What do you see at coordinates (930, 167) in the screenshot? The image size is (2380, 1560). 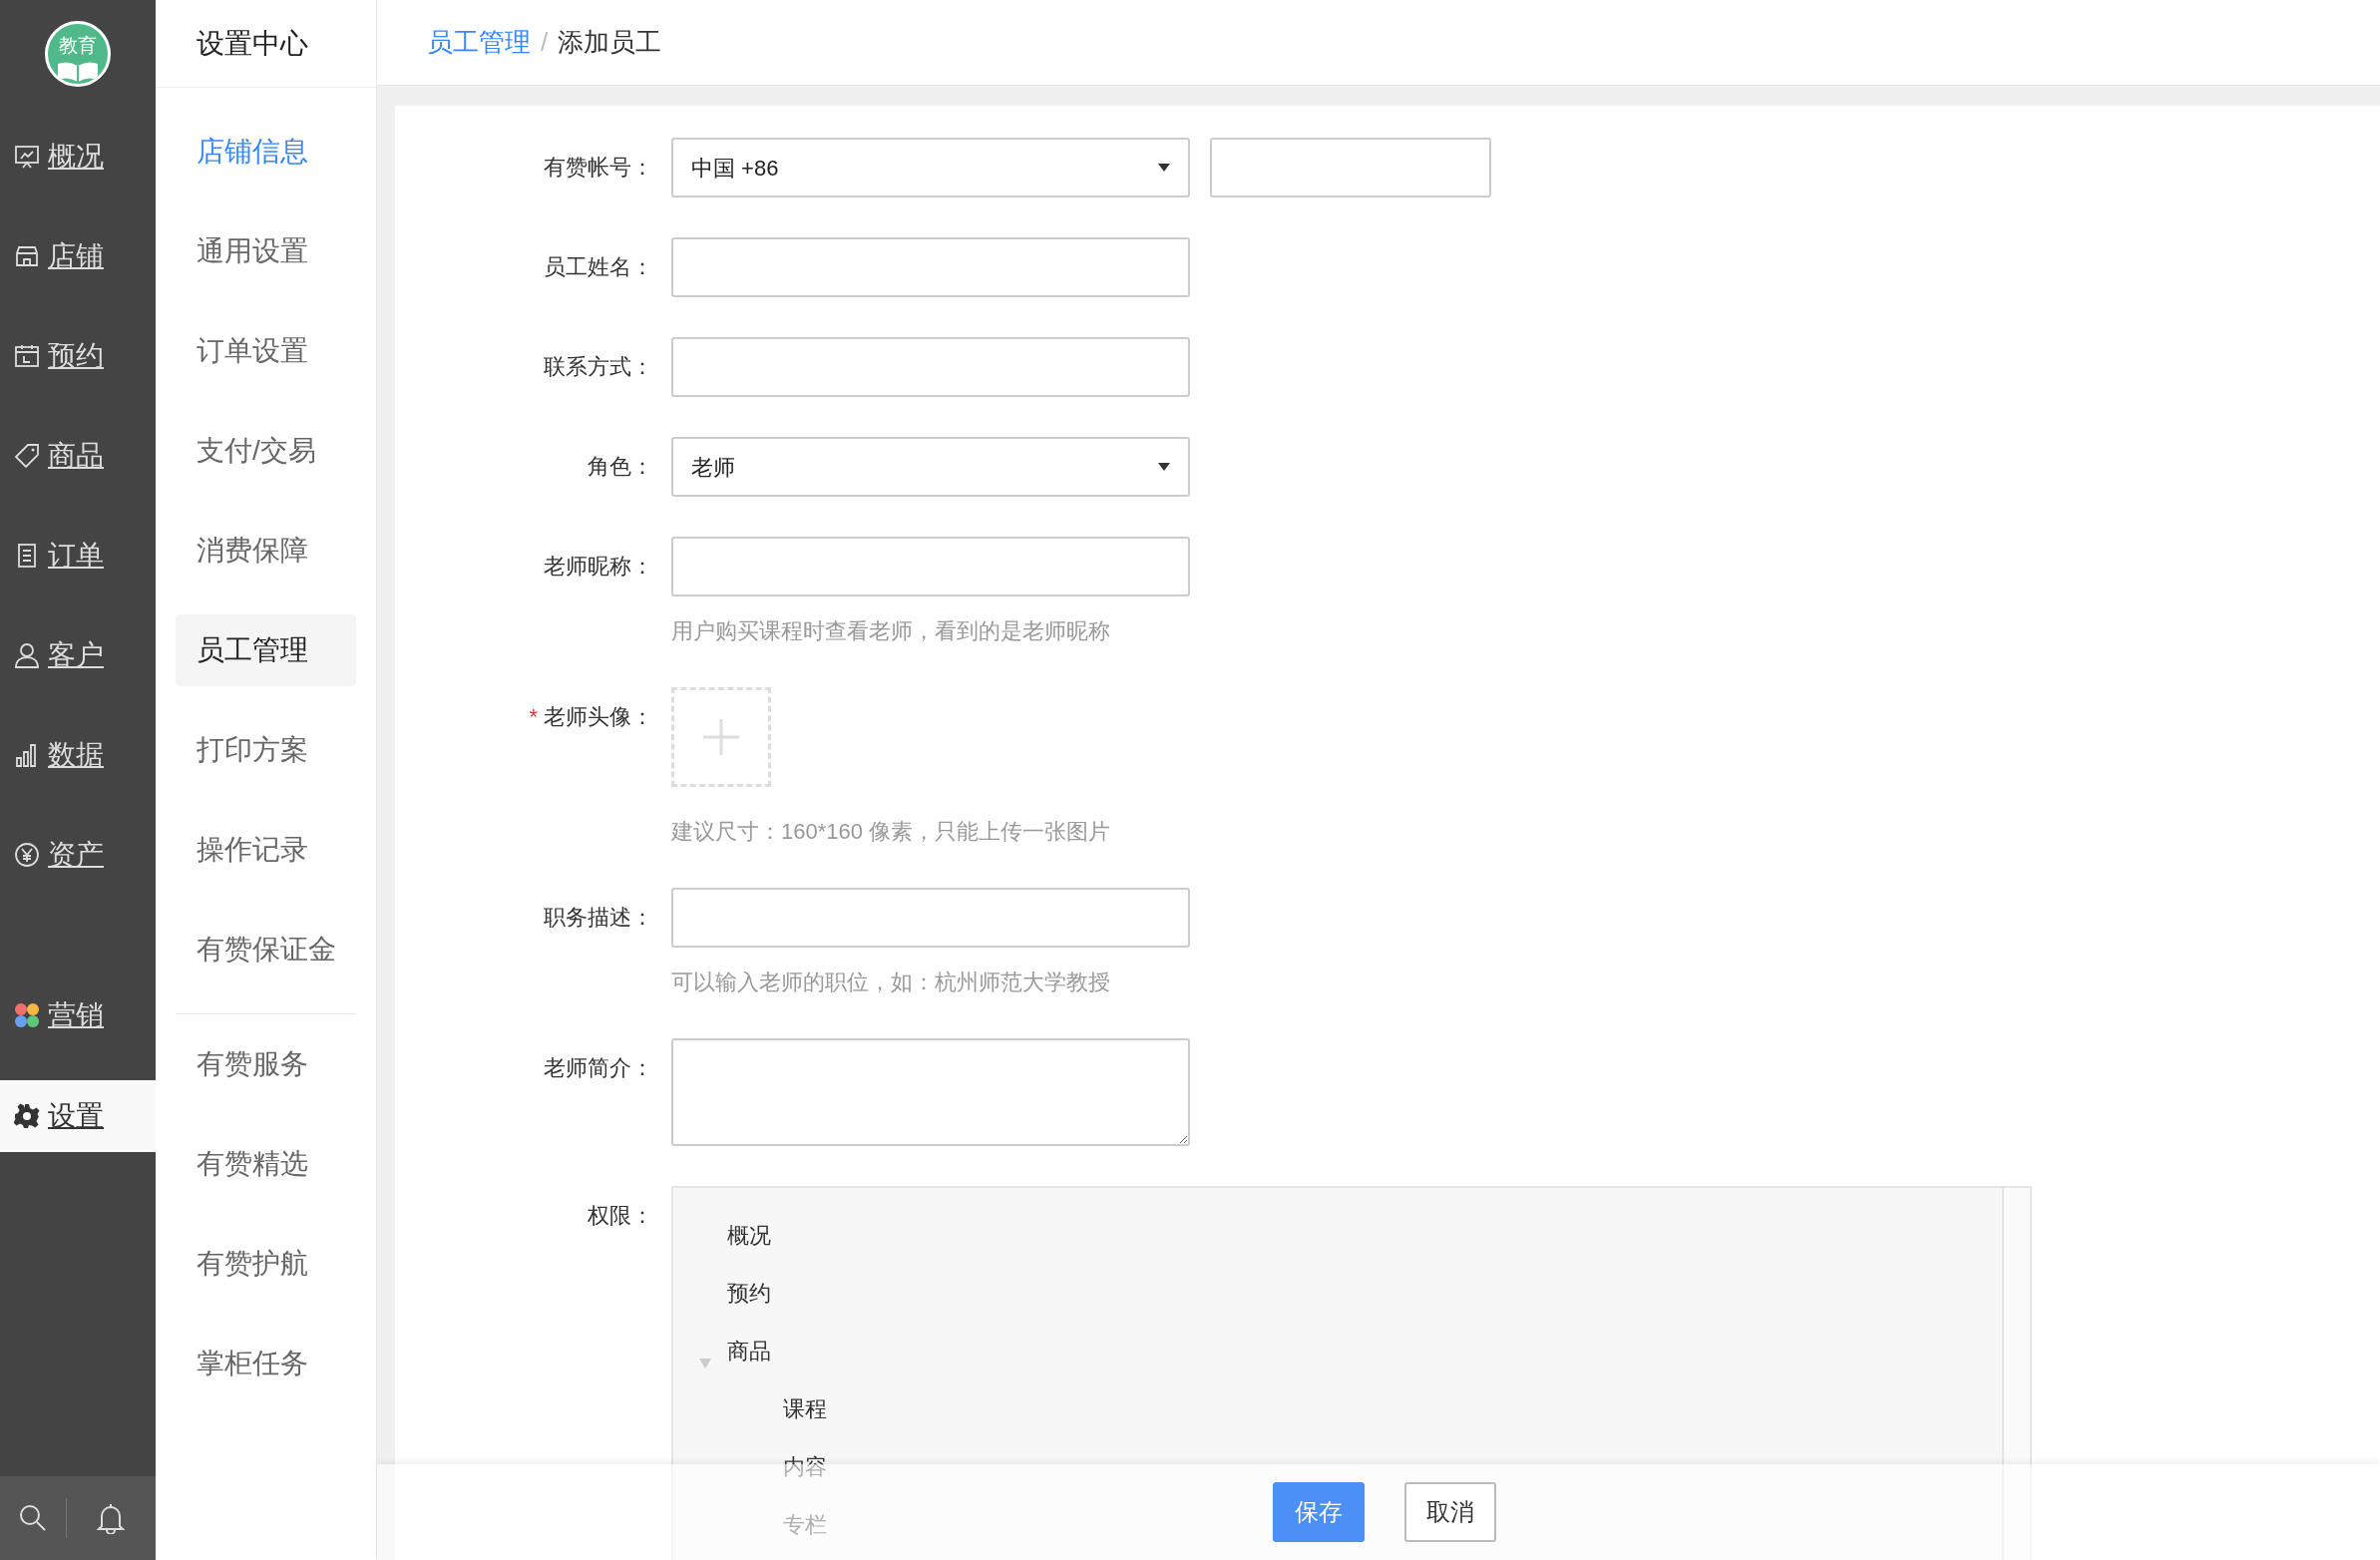 I see `select-field: 中国 +86` at bounding box center [930, 167].